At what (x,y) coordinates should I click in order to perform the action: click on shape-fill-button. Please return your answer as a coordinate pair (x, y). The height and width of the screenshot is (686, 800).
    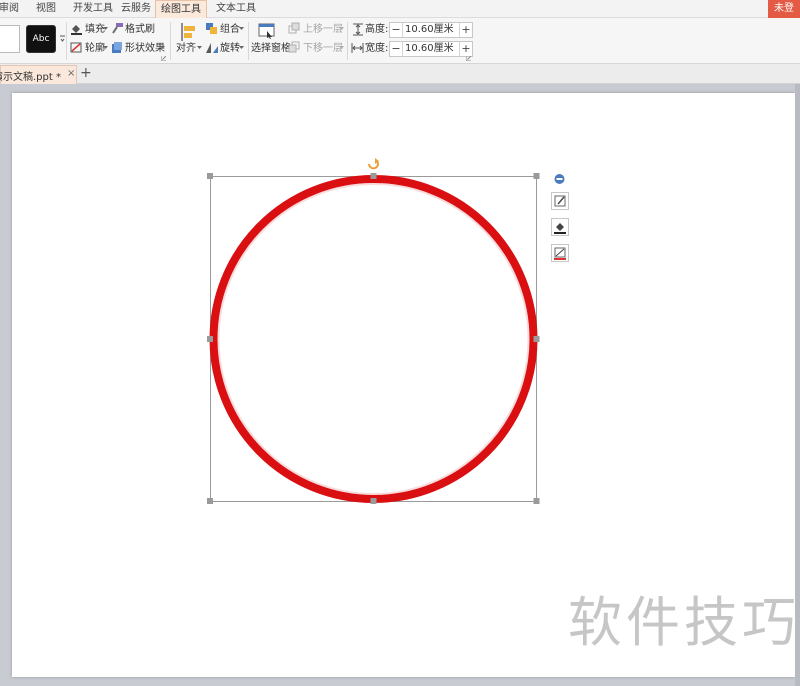
    Looking at the image, I should click on (560, 227).